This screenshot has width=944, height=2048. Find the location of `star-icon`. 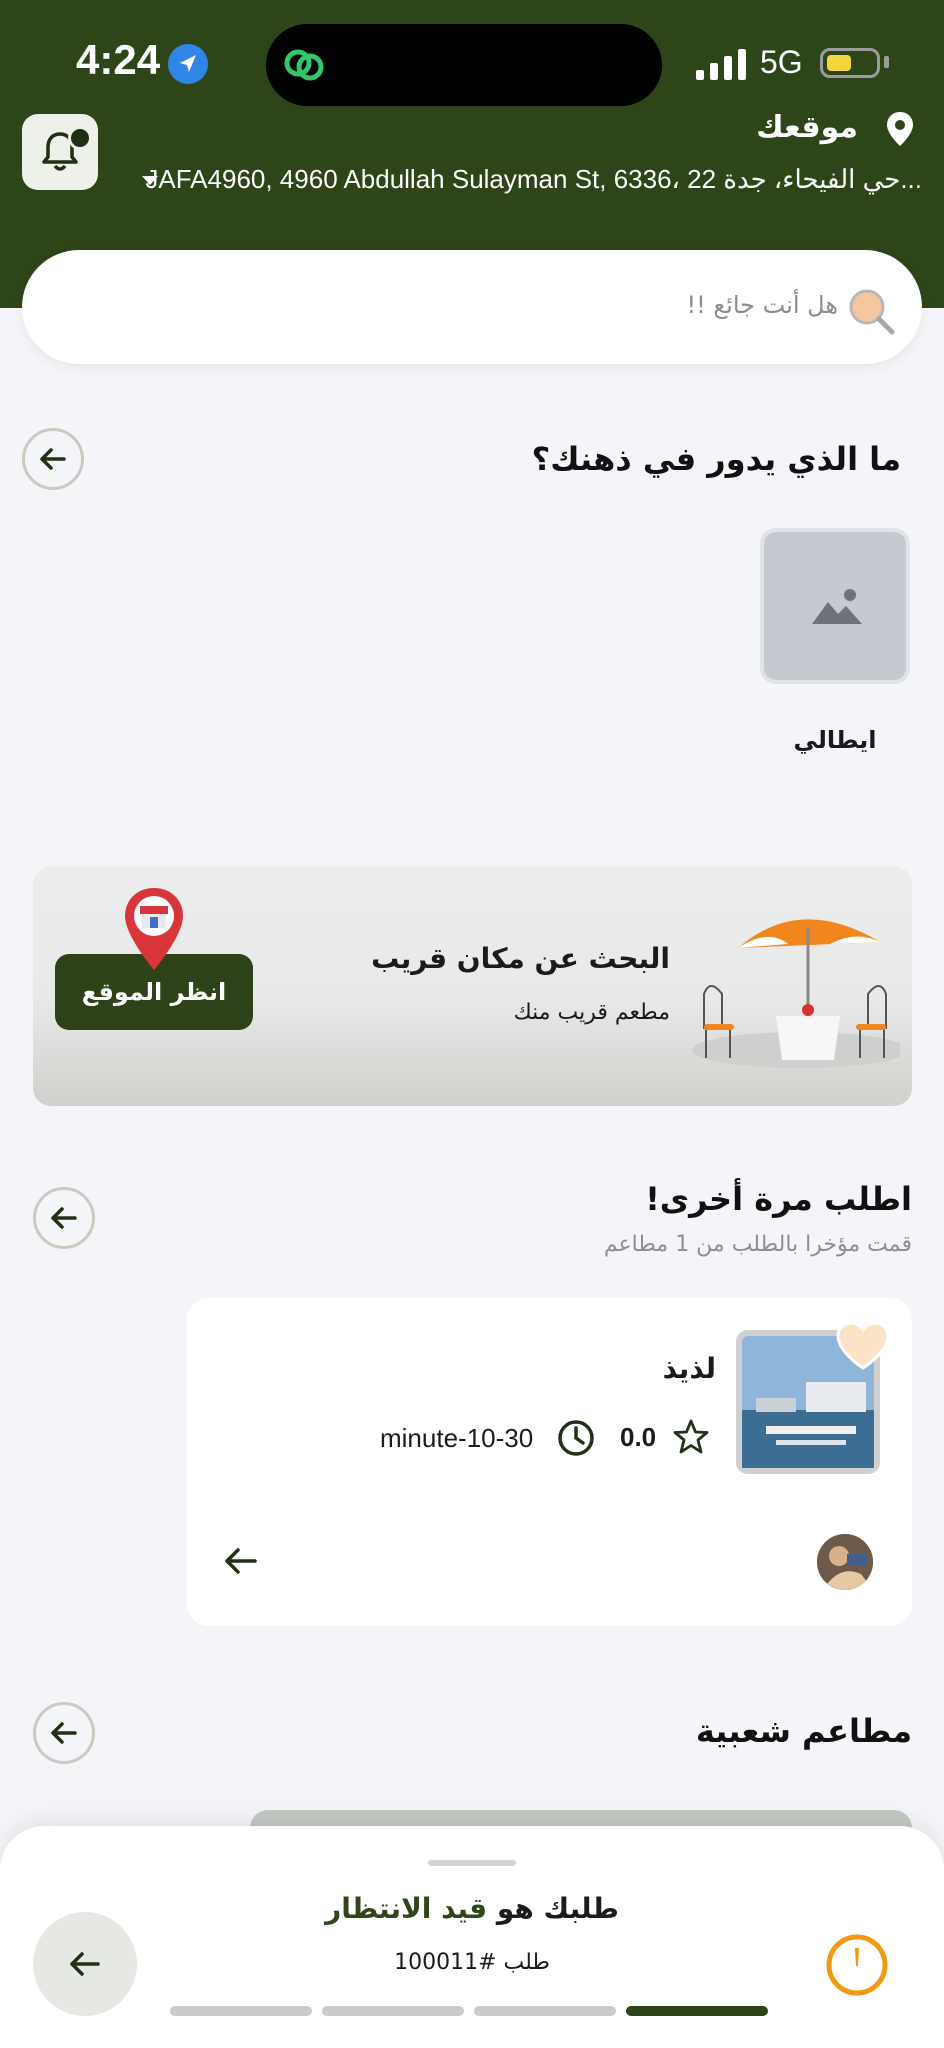

star-icon is located at coordinates (691, 1436).